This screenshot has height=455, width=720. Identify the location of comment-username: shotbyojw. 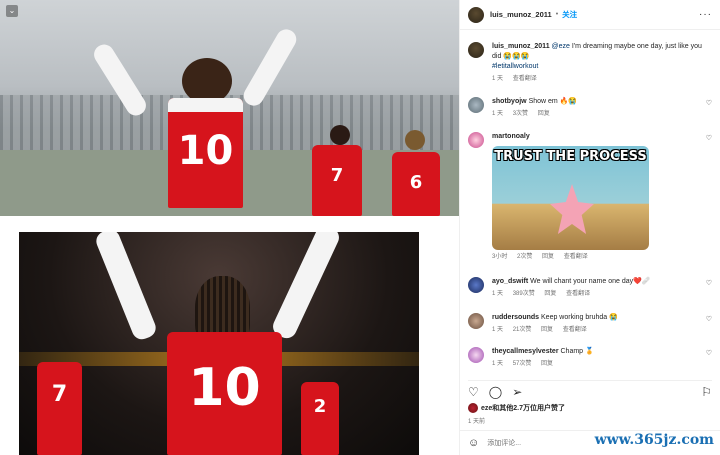
(509, 101).